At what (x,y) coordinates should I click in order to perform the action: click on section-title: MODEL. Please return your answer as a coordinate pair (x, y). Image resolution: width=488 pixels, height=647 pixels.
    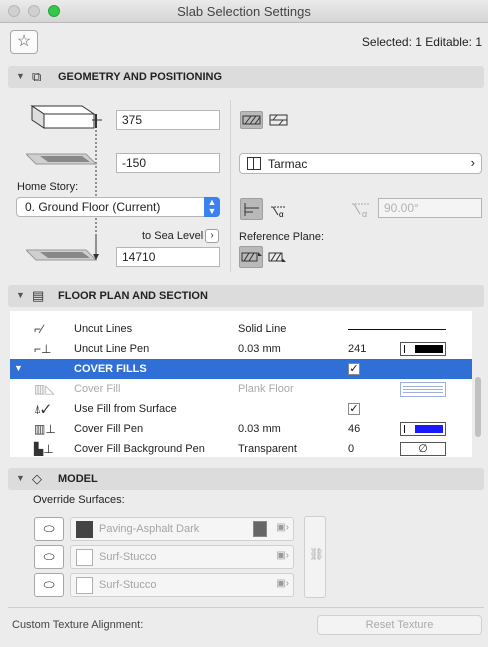
    Looking at the image, I should click on (78, 479).